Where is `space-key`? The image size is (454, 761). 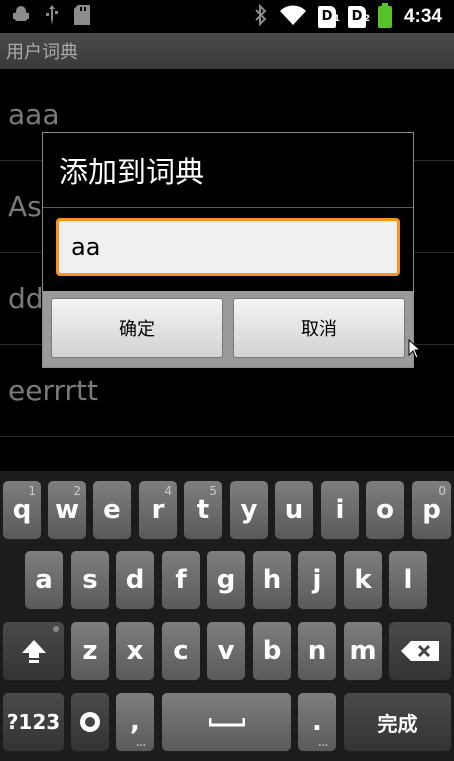 space-key is located at coordinates (226, 722).